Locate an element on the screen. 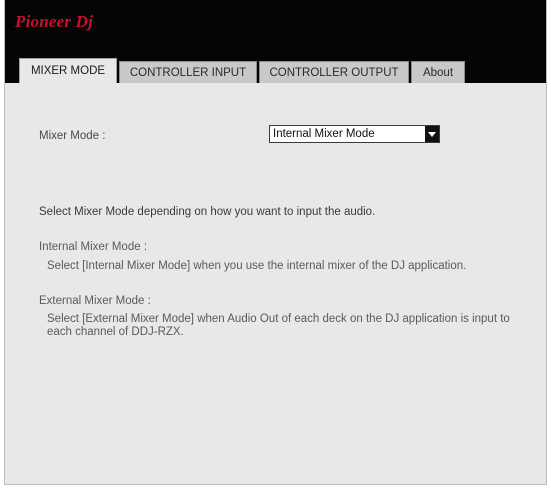  tab-controller-output: CONTROLLER OUTPUT is located at coordinates (334, 72).